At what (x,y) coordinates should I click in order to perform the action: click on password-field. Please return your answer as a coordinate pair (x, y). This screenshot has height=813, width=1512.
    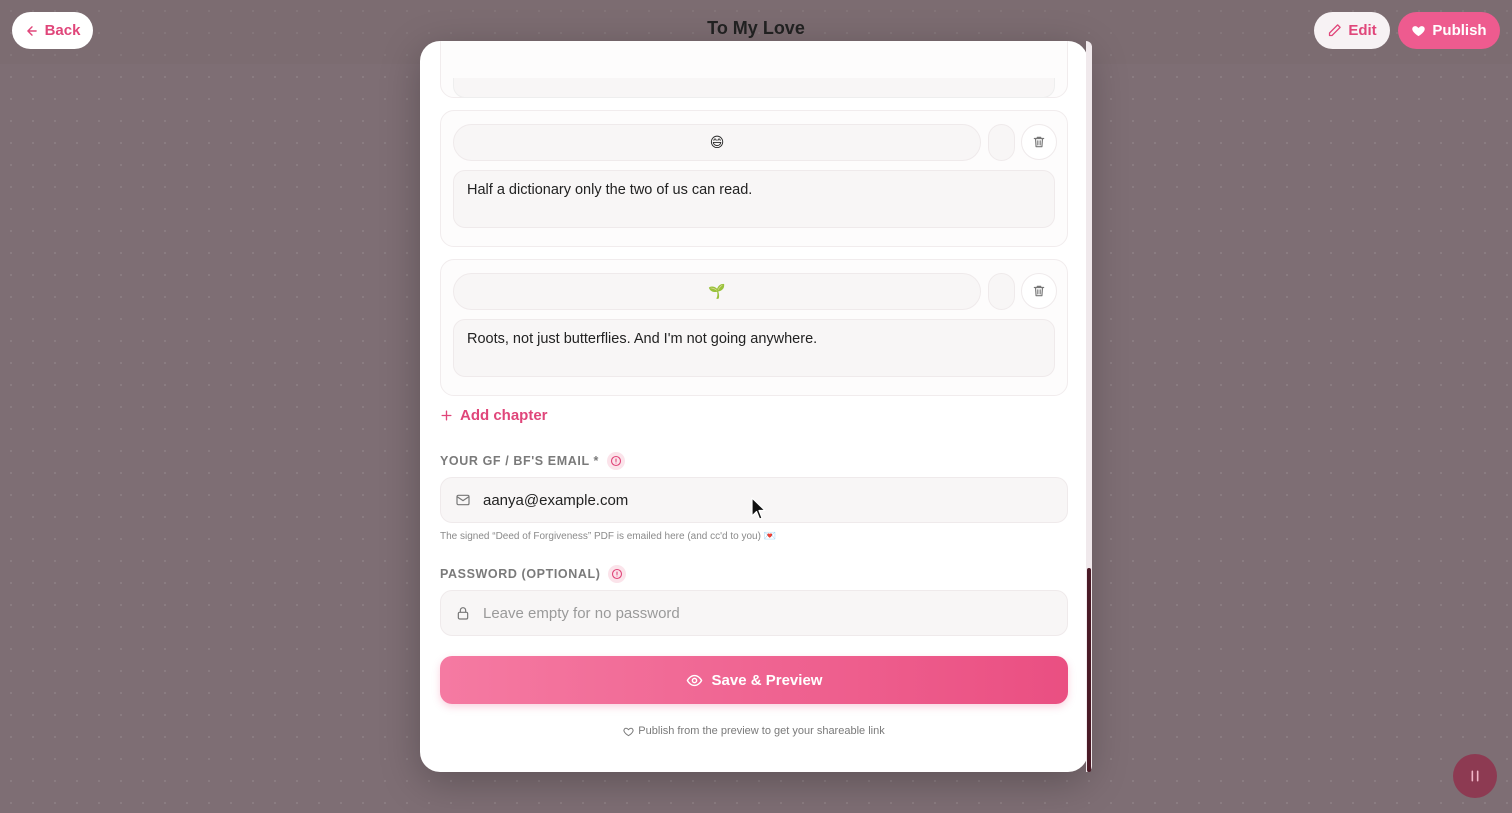
    Looking at the image, I should click on (754, 613).